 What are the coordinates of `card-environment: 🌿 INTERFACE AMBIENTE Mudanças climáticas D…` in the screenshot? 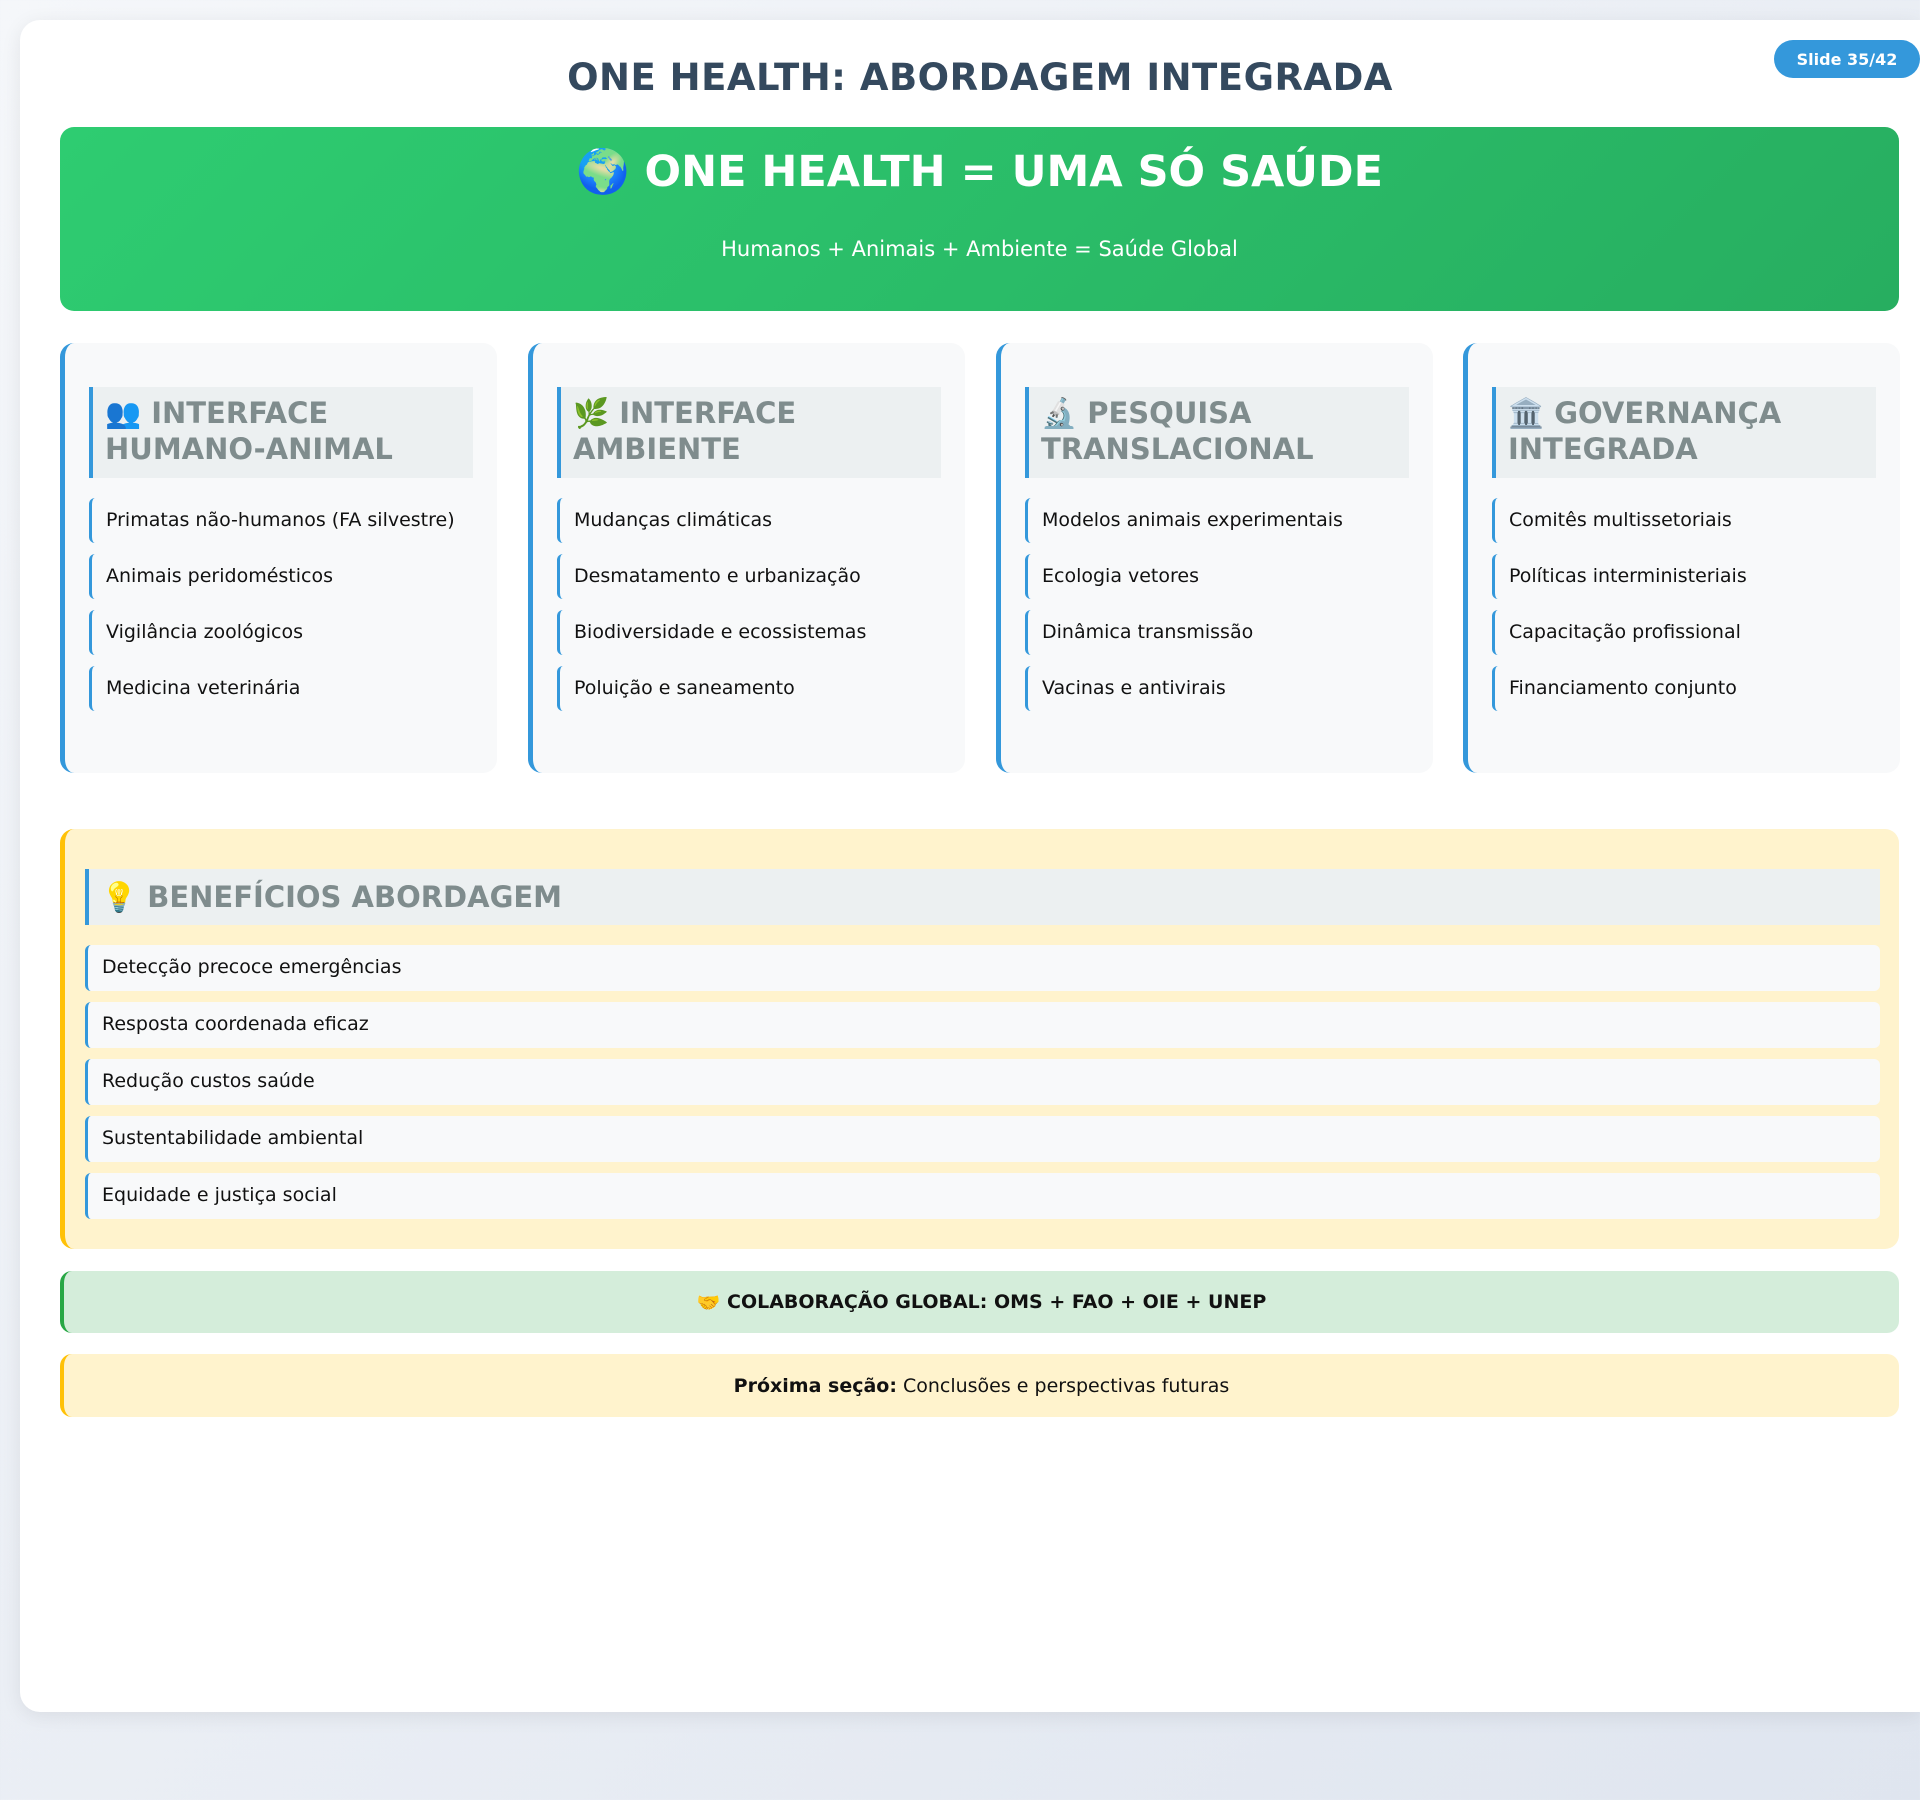 It's located at (746, 558).